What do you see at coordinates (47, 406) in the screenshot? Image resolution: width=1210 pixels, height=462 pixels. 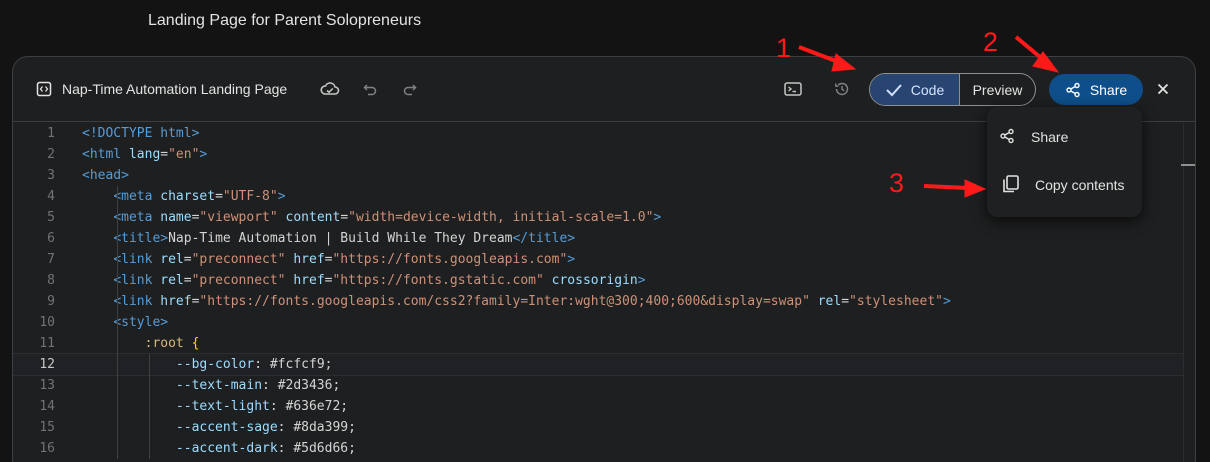 I see `line-number: 14` at bounding box center [47, 406].